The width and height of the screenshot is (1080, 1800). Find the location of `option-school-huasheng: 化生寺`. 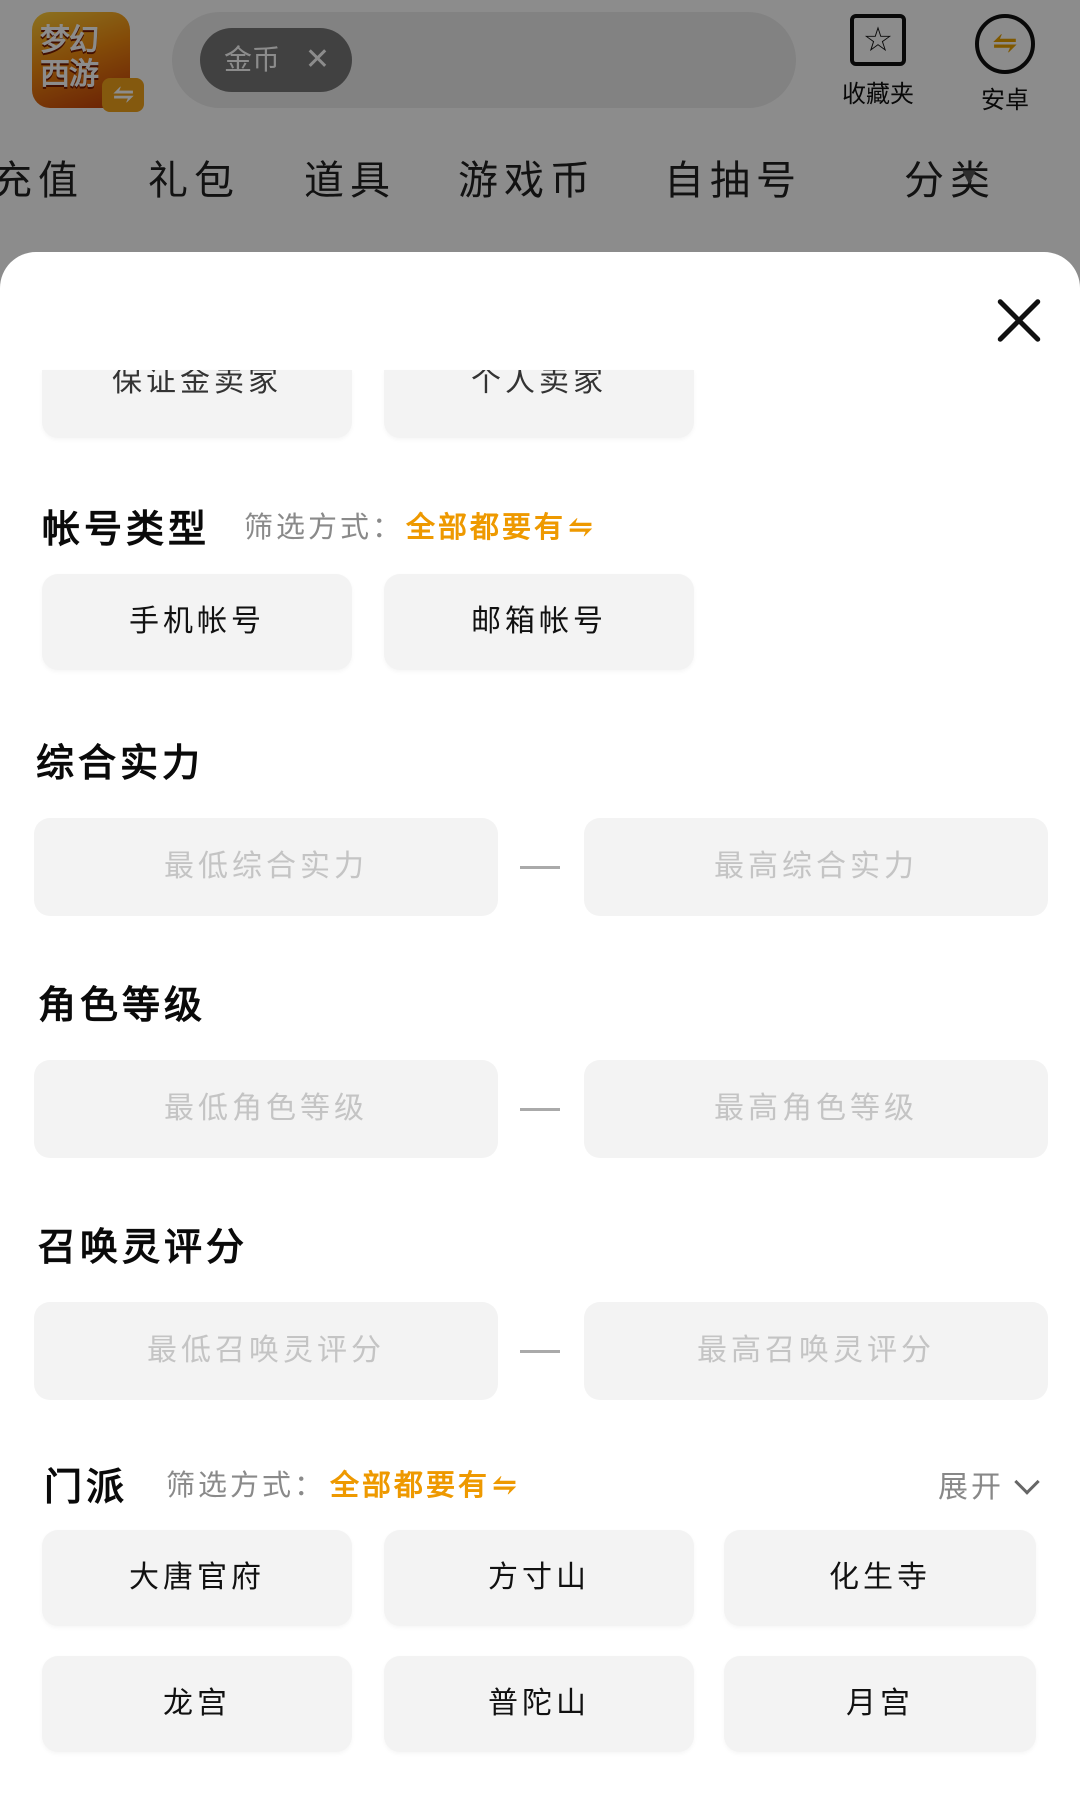

option-school-huasheng: 化生寺 is located at coordinates (880, 1578).